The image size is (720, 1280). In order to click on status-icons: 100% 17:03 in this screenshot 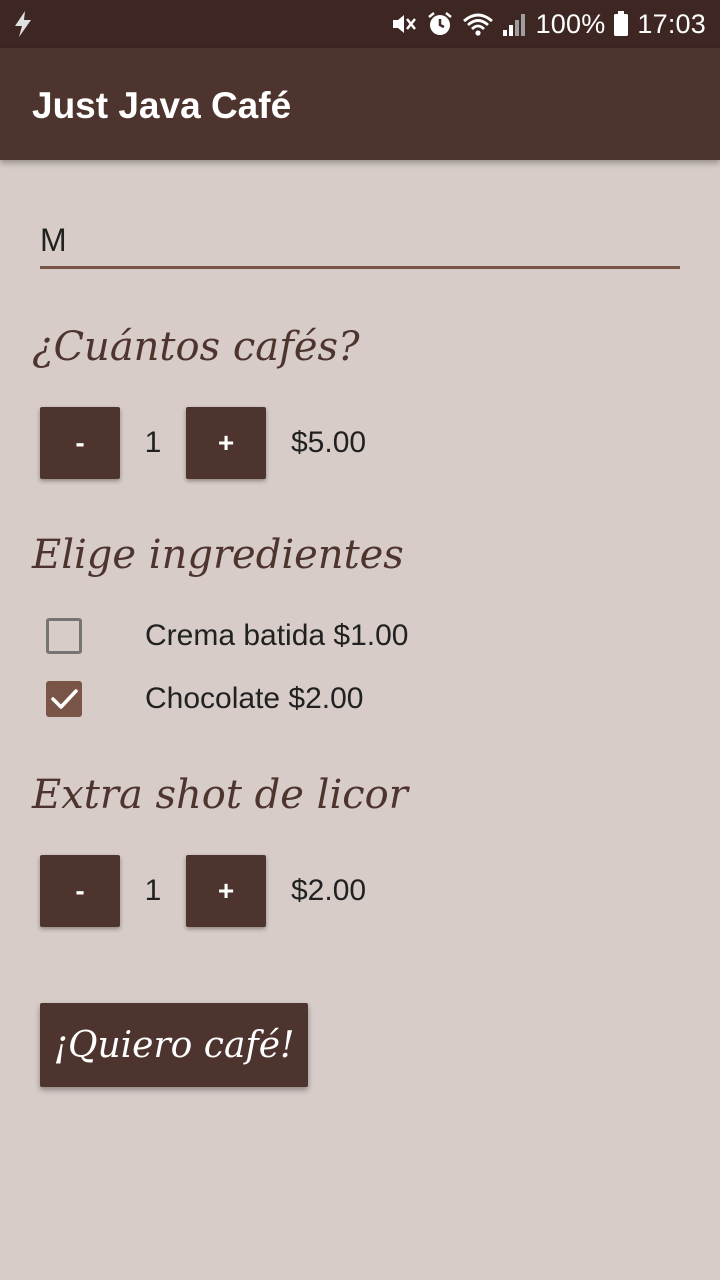, I will do `click(548, 24)`.